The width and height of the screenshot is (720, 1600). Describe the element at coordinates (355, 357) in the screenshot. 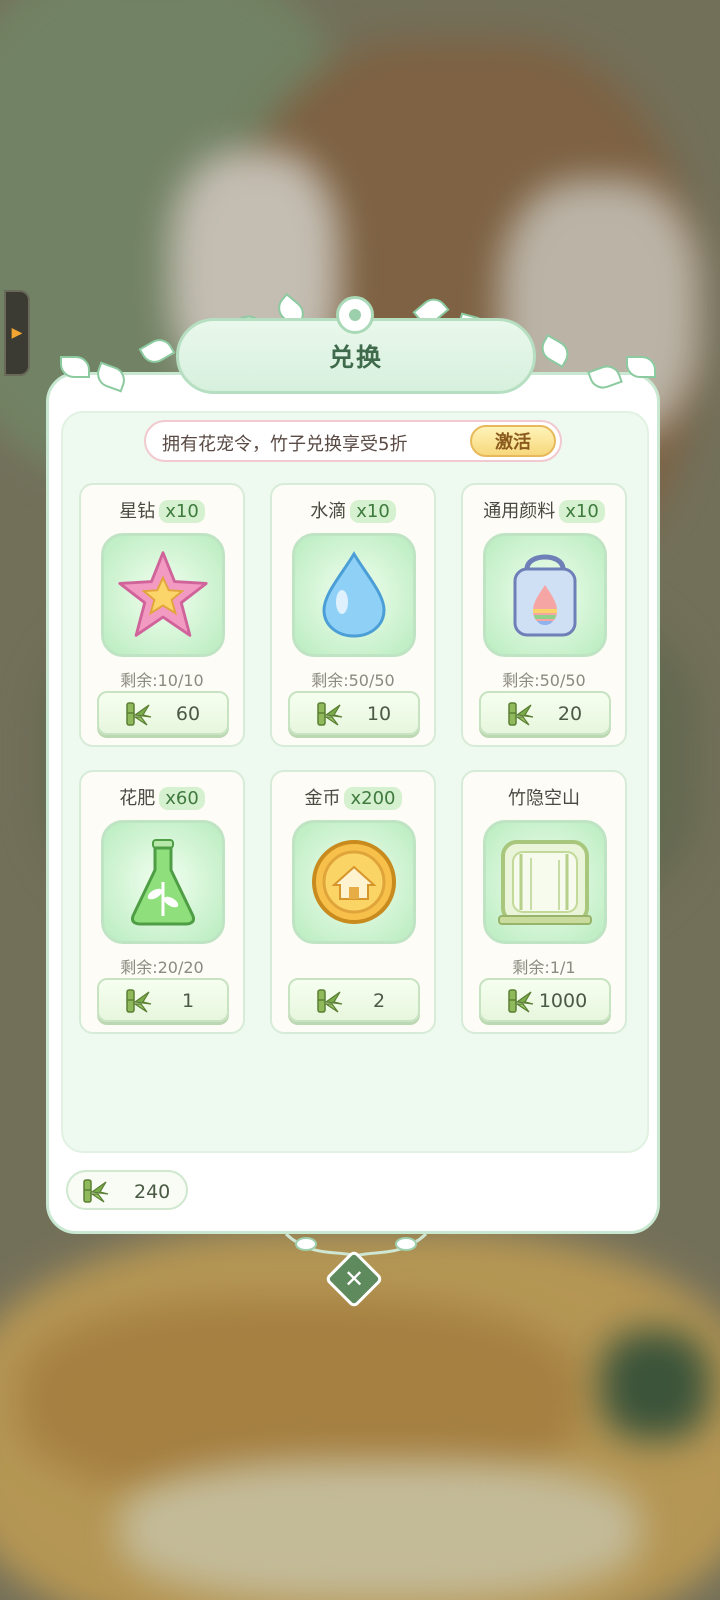

I see `dialog-title: 兑换` at that location.